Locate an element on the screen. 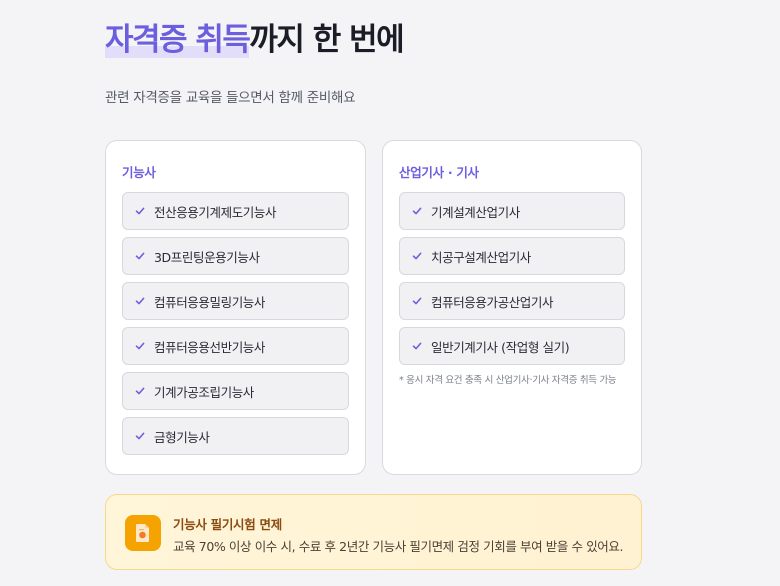 Image resolution: width=780 pixels, height=586 pixels. cert-item: 3D프린팅운용기능사 is located at coordinates (235, 256).